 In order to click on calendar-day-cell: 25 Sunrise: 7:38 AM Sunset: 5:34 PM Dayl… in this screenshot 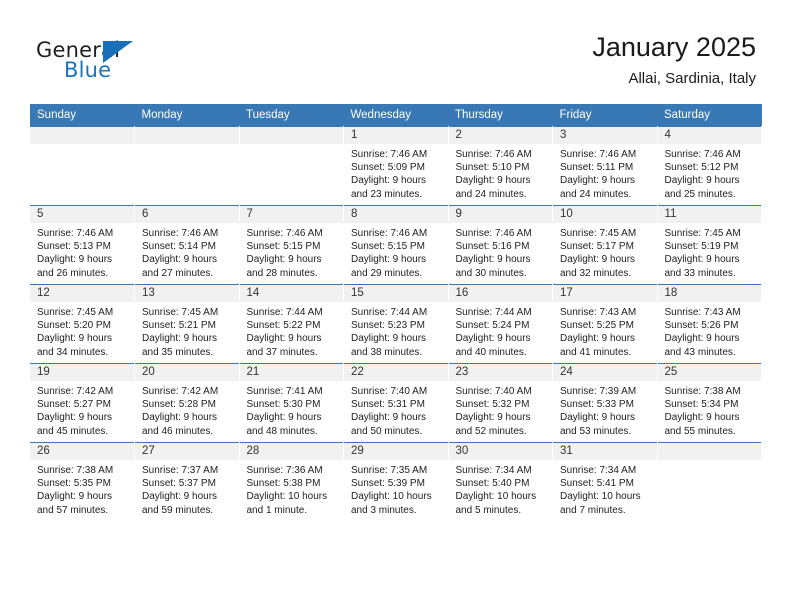, I will do `click(709, 403)`.